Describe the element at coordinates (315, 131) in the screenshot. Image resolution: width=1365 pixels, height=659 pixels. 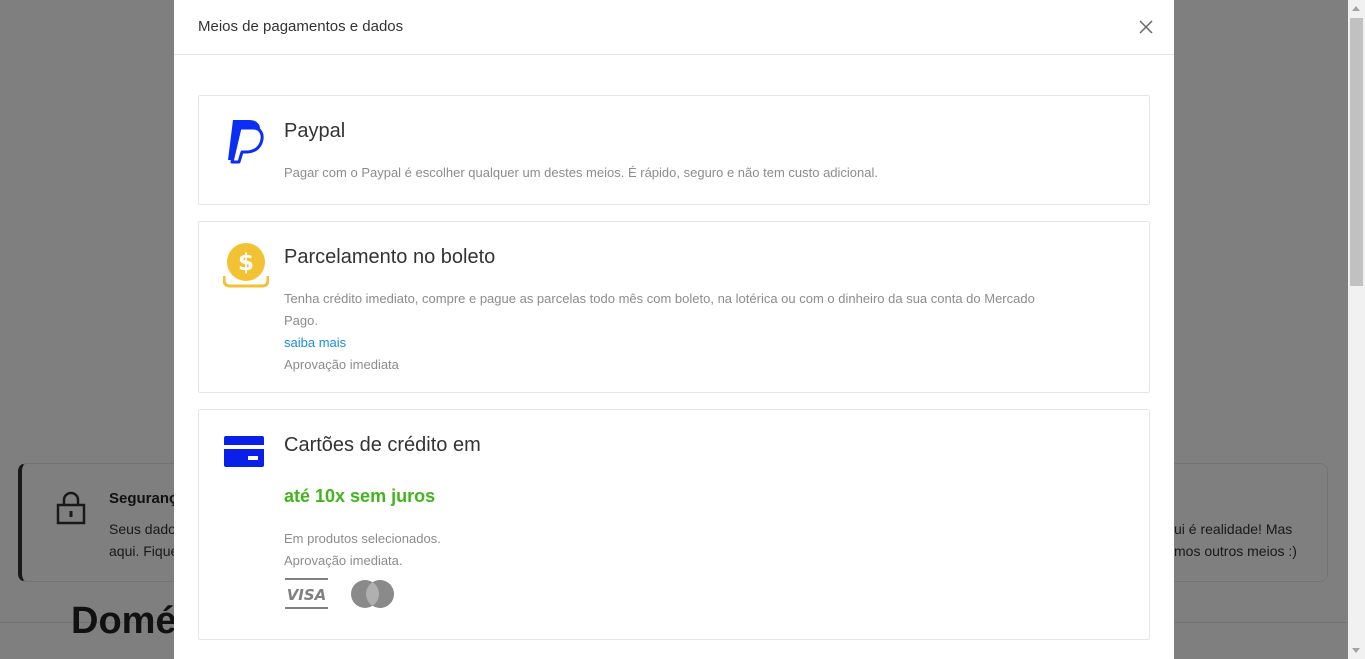
I see `option-title: Paypal` at that location.